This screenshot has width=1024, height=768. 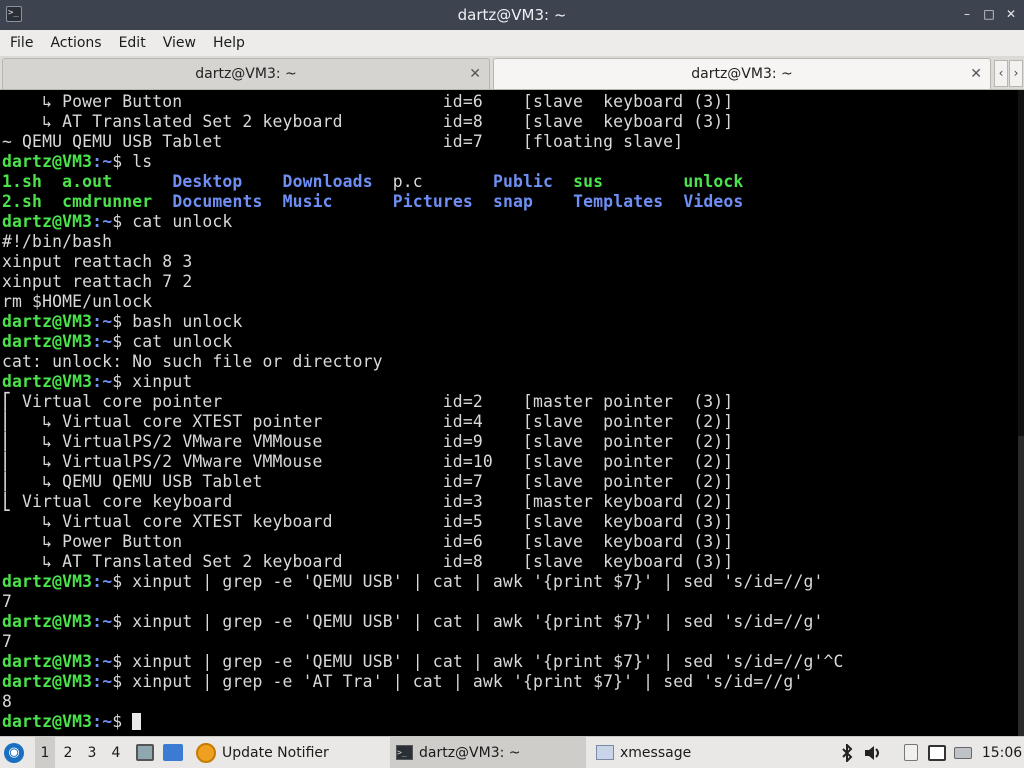 What do you see at coordinates (847, 752) in the screenshot?
I see `bluetooth-icon` at bounding box center [847, 752].